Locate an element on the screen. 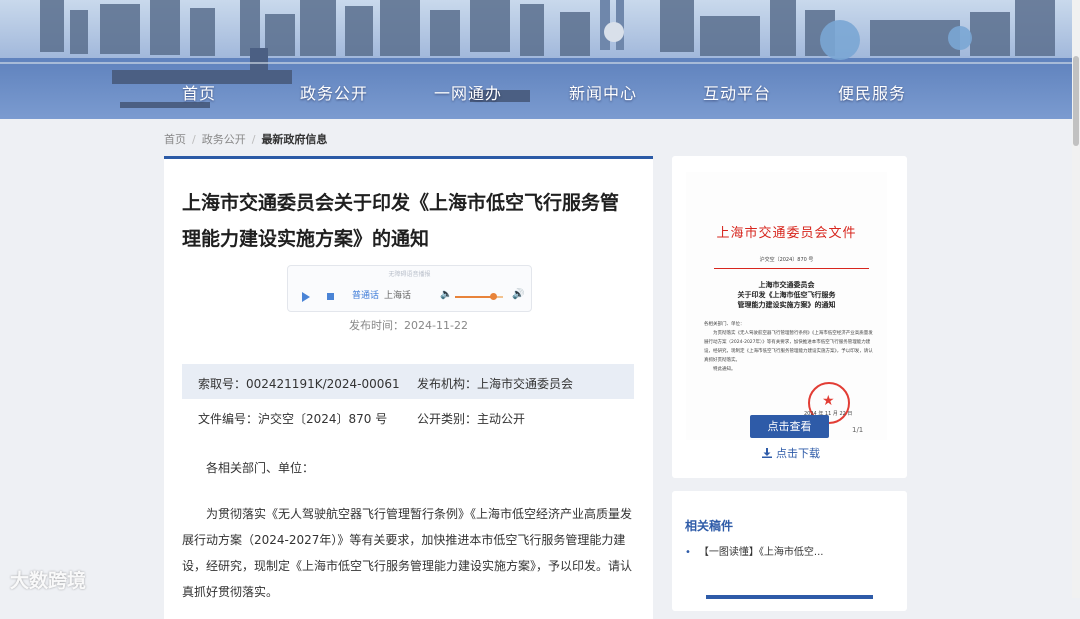  play-icon is located at coordinates (306, 297).